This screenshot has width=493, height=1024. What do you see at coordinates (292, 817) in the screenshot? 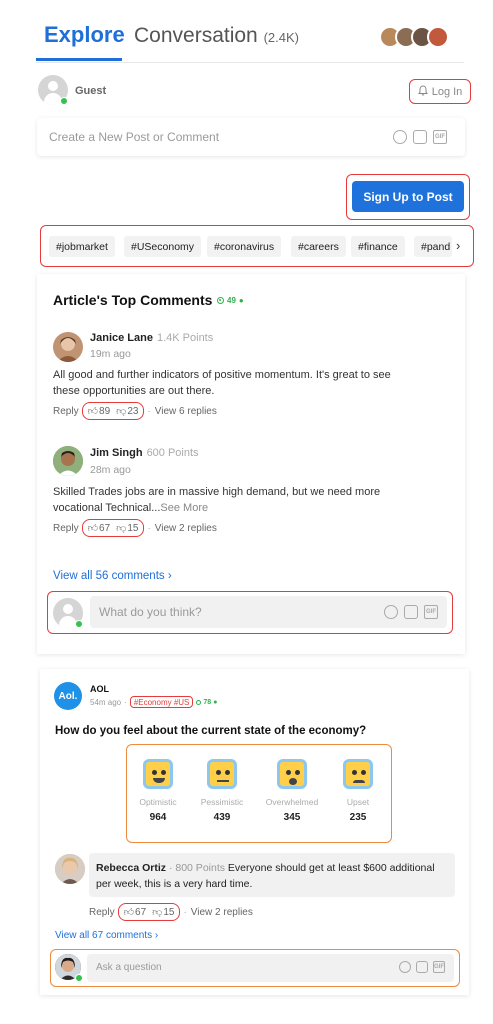
I see `poll-count: 345` at bounding box center [292, 817].